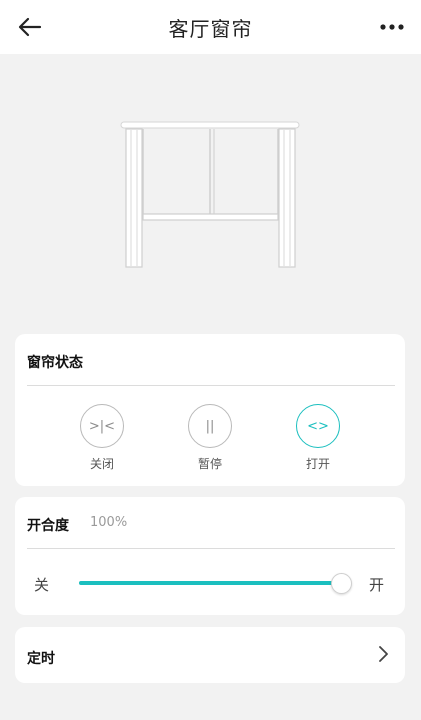 The height and width of the screenshot is (720, 421). I want to click on slider-min-label: 关, so click(42, 585).